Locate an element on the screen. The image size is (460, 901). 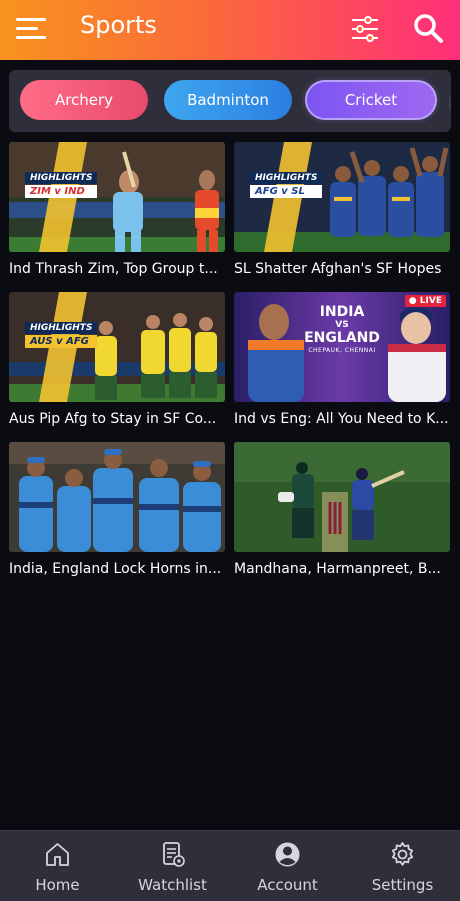
chip-badminton: Badminton is located at coordinates (228, 100).